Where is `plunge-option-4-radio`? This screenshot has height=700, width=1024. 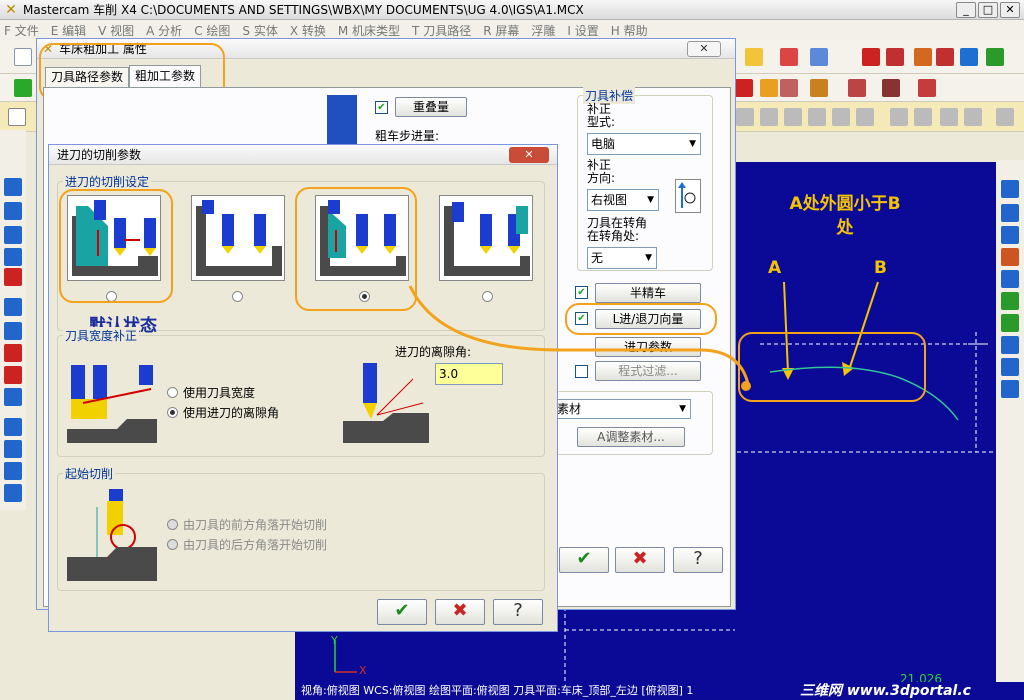 plunge-option-4-radio is located at coordinates (487, 296).